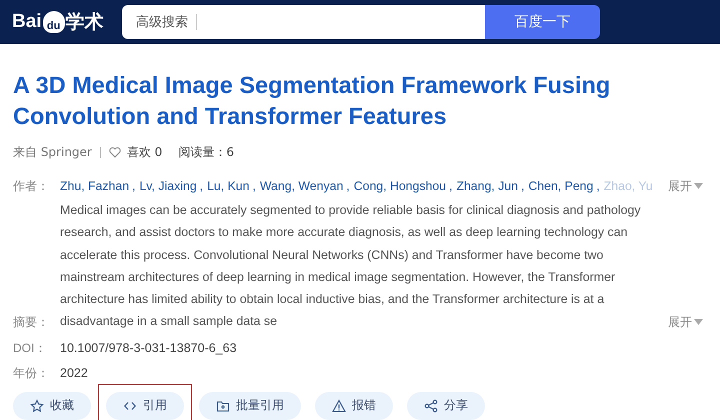 Image resolution: width=720 pixels, height=420 pixels. Describe the element at coordinates (148, 348) in the screenshot. I see `doi-value: 10.1007/978-3-031-13870-6_63` at that location.